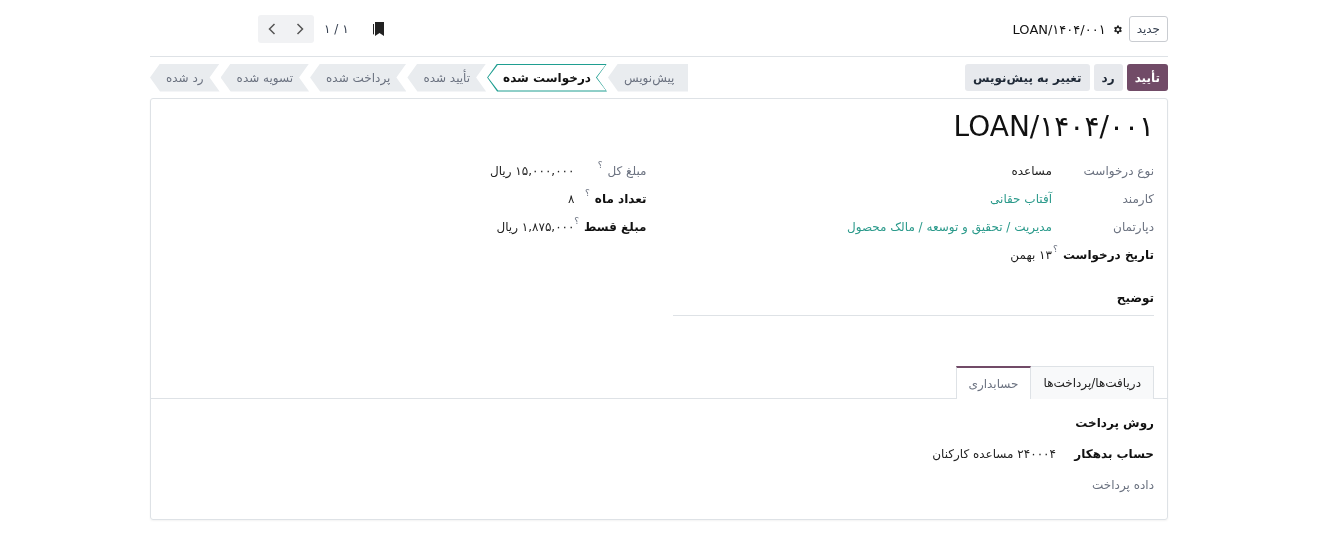 The image size is (1320, 538). Describe the element at coordinates (1114, 422) in the screenshot. I see `field-label: روش پرداخت` at that location.